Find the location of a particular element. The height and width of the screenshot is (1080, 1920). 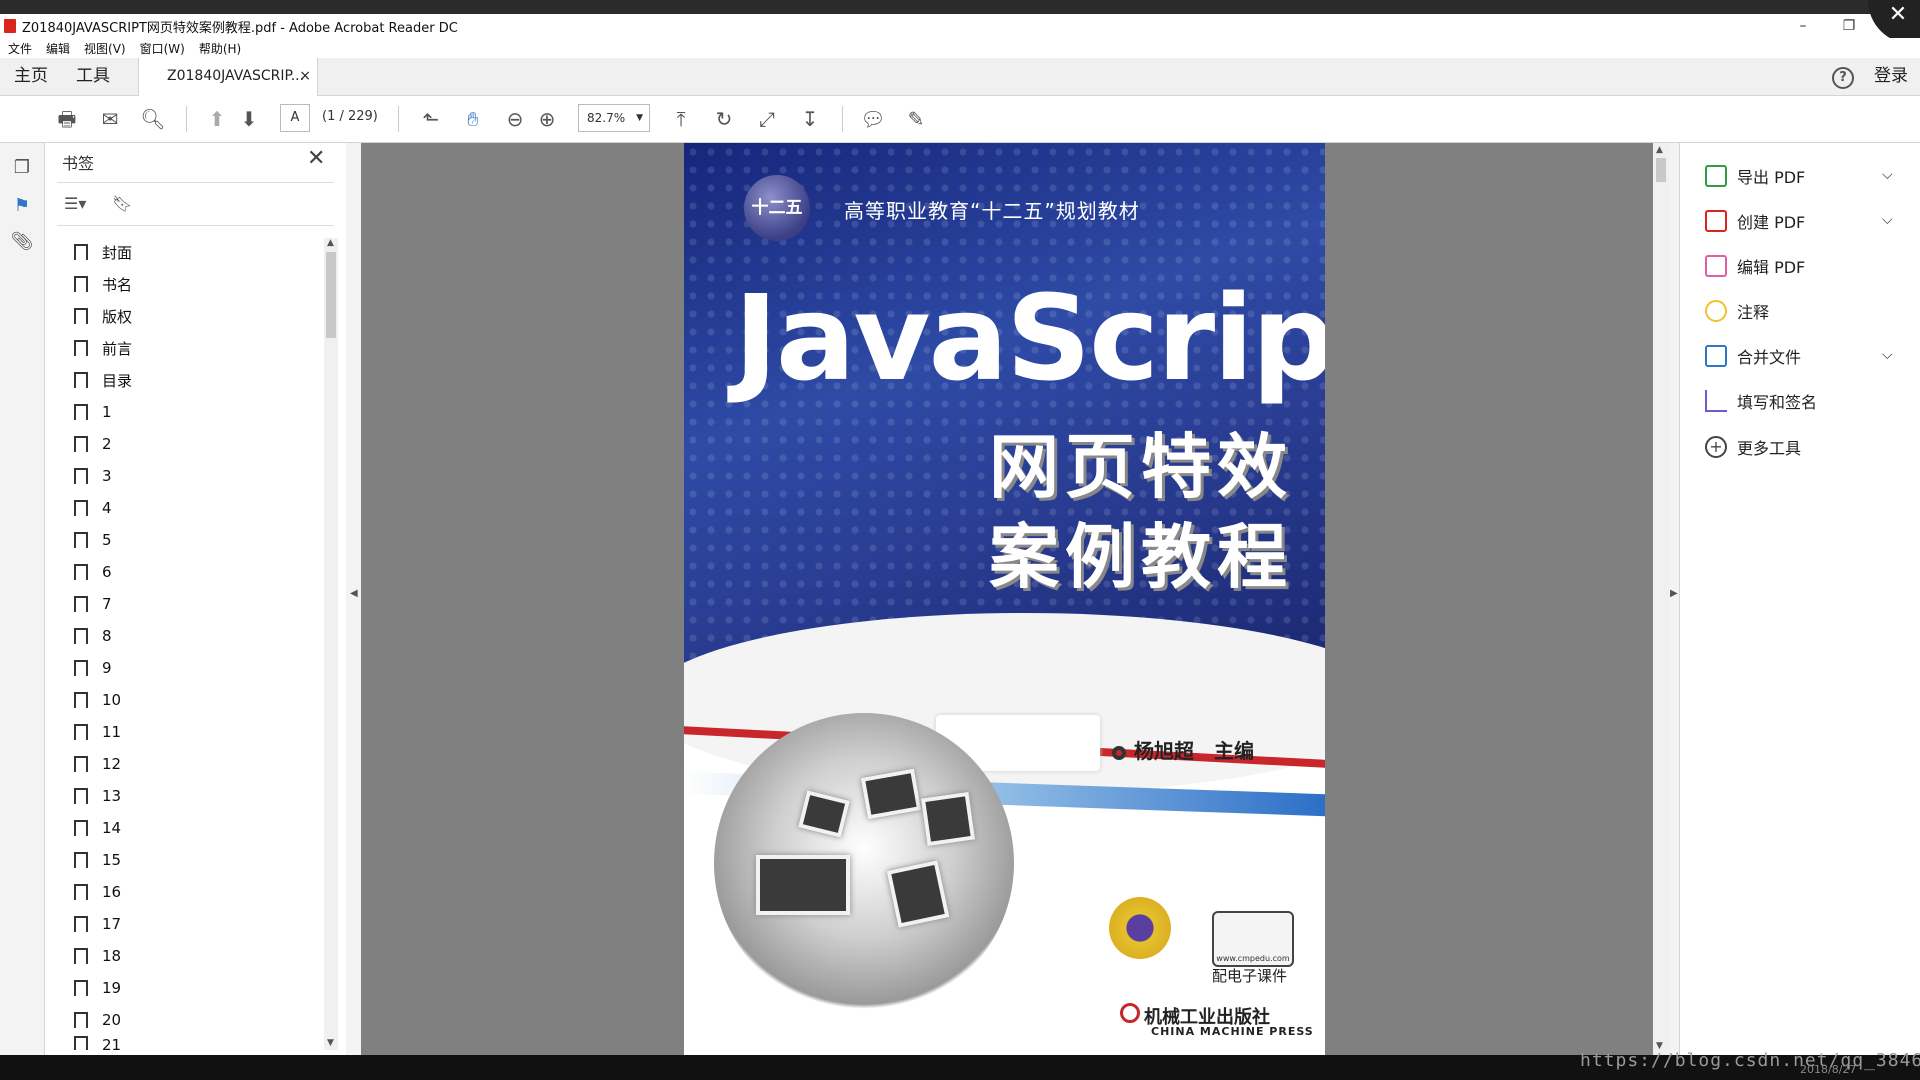

list-item: 4 is located at coordinates (199, 508).